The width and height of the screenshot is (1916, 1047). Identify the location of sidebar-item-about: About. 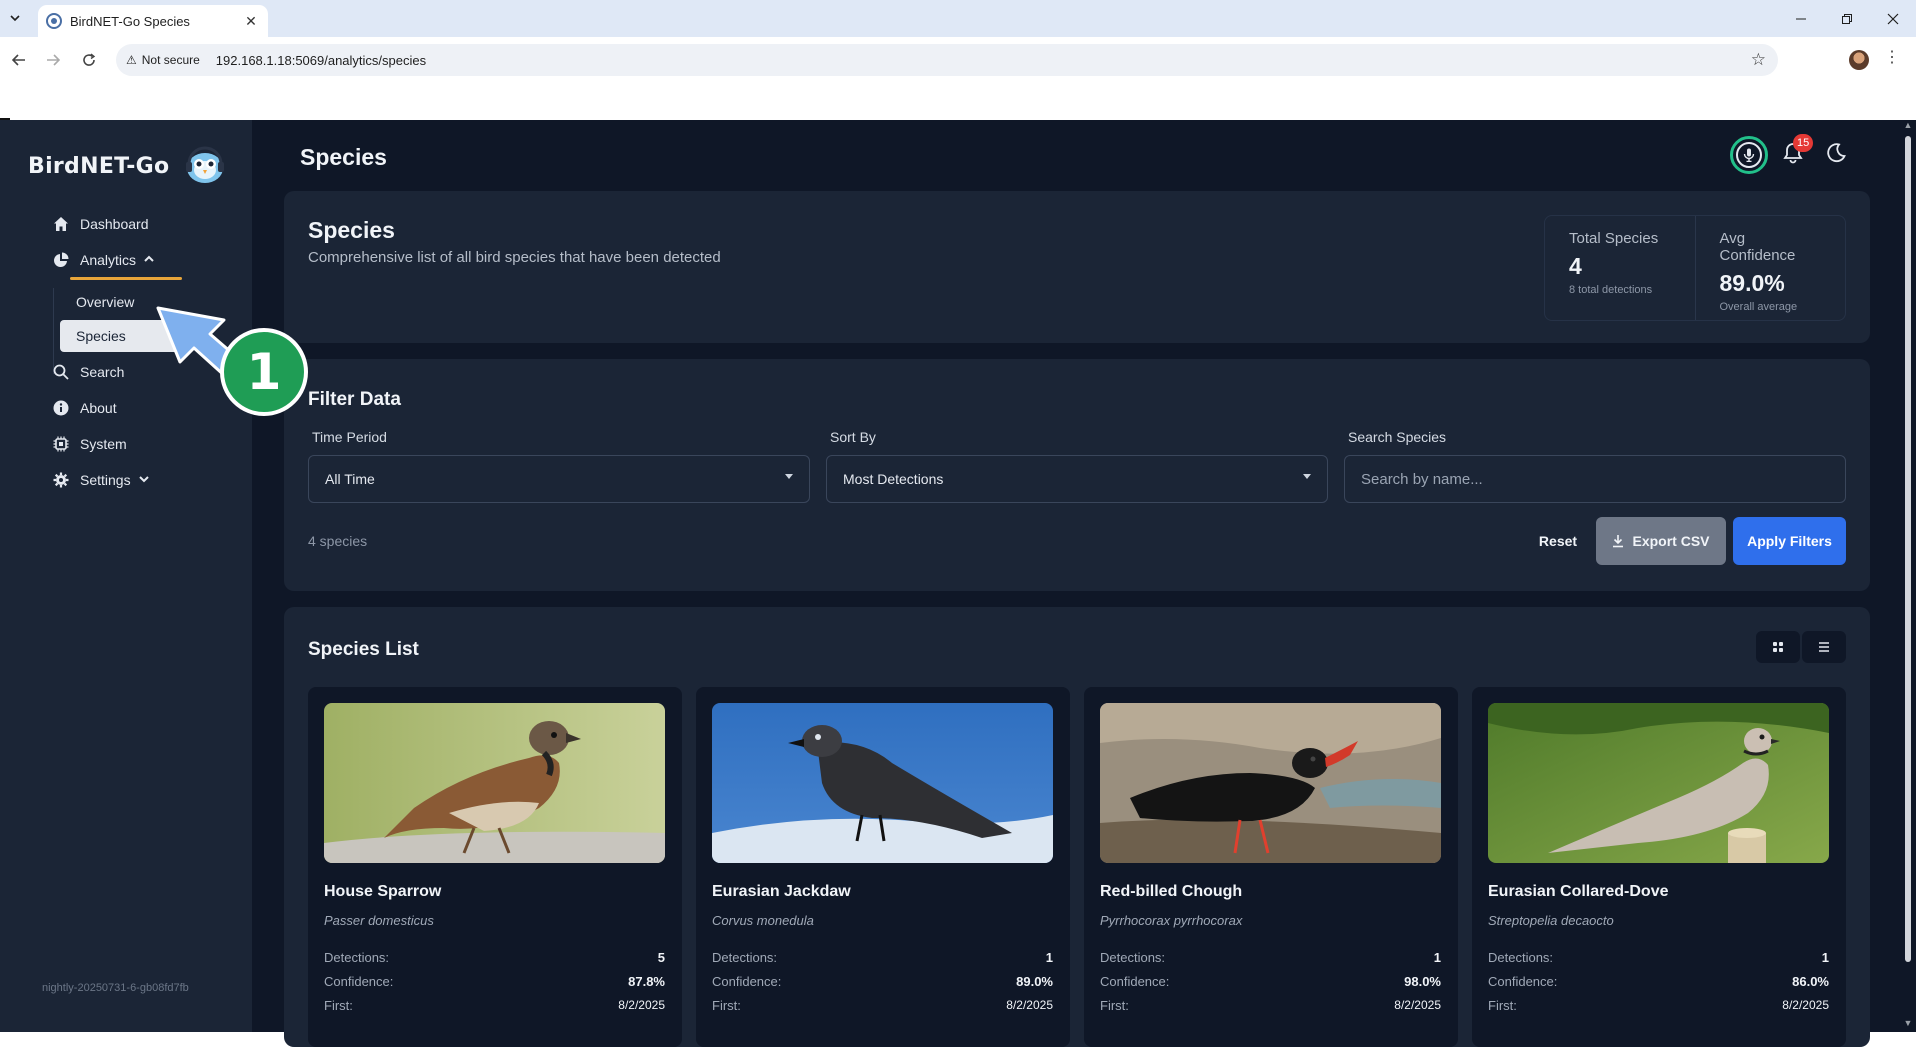
(84, 408).